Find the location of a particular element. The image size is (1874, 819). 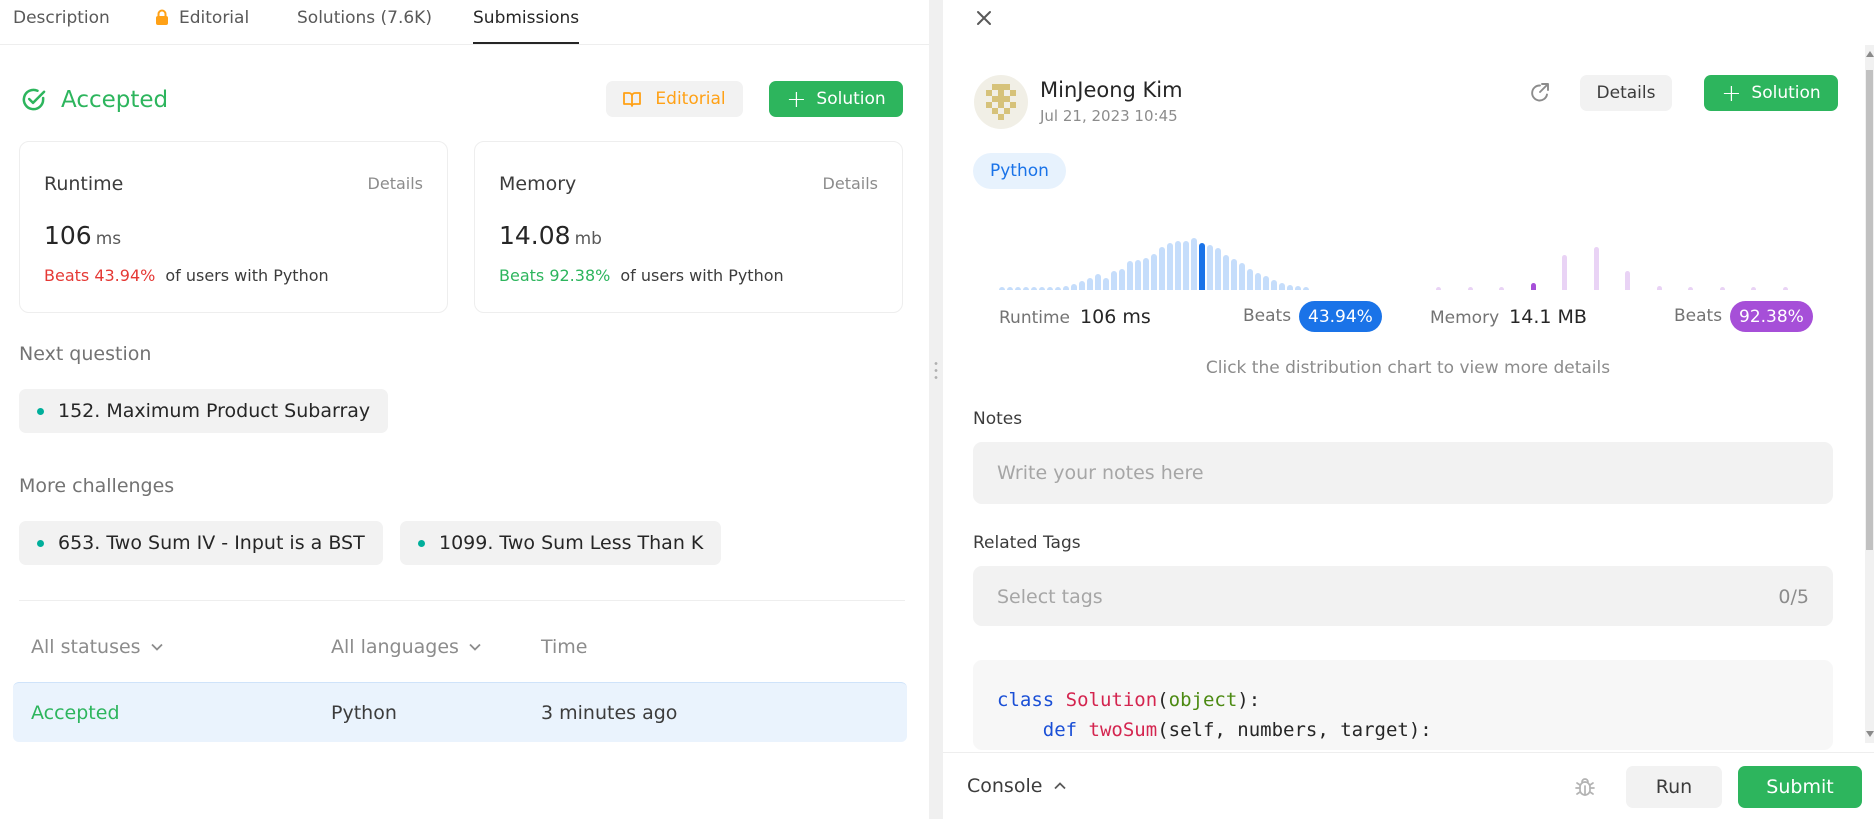

notes-input: Write your notes here is located at coordinates (1403, 473).